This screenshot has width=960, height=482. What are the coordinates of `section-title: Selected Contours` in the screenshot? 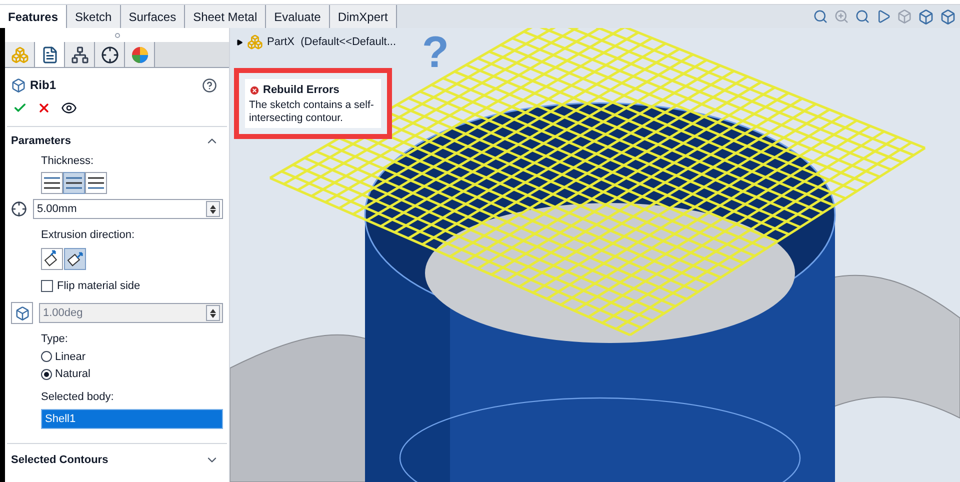 It's located at (59, 460).